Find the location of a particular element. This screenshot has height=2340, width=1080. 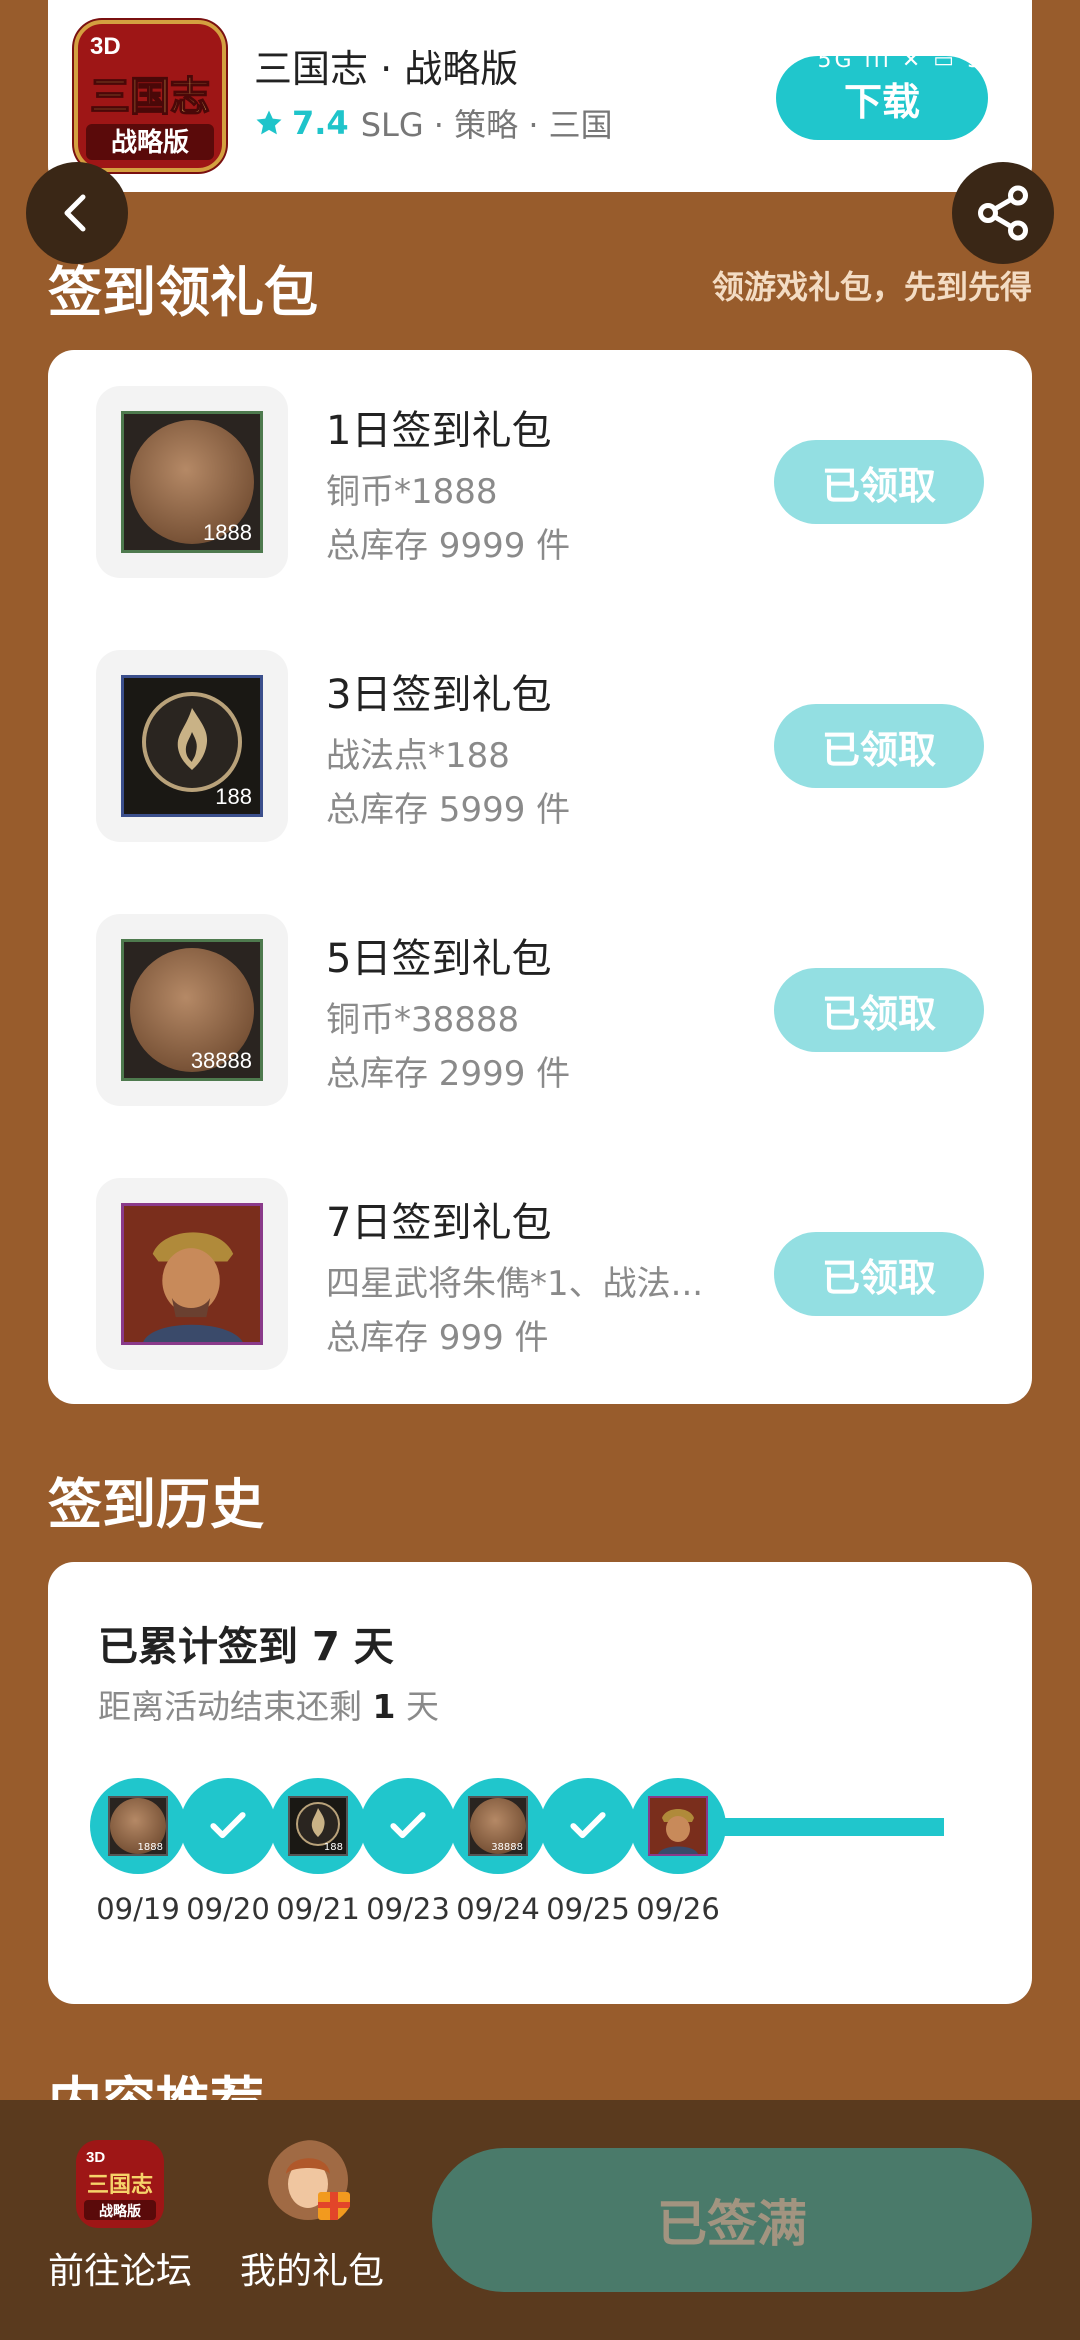

my-gifts-button: 我的礼包 is located at coordinates (312, 2217).